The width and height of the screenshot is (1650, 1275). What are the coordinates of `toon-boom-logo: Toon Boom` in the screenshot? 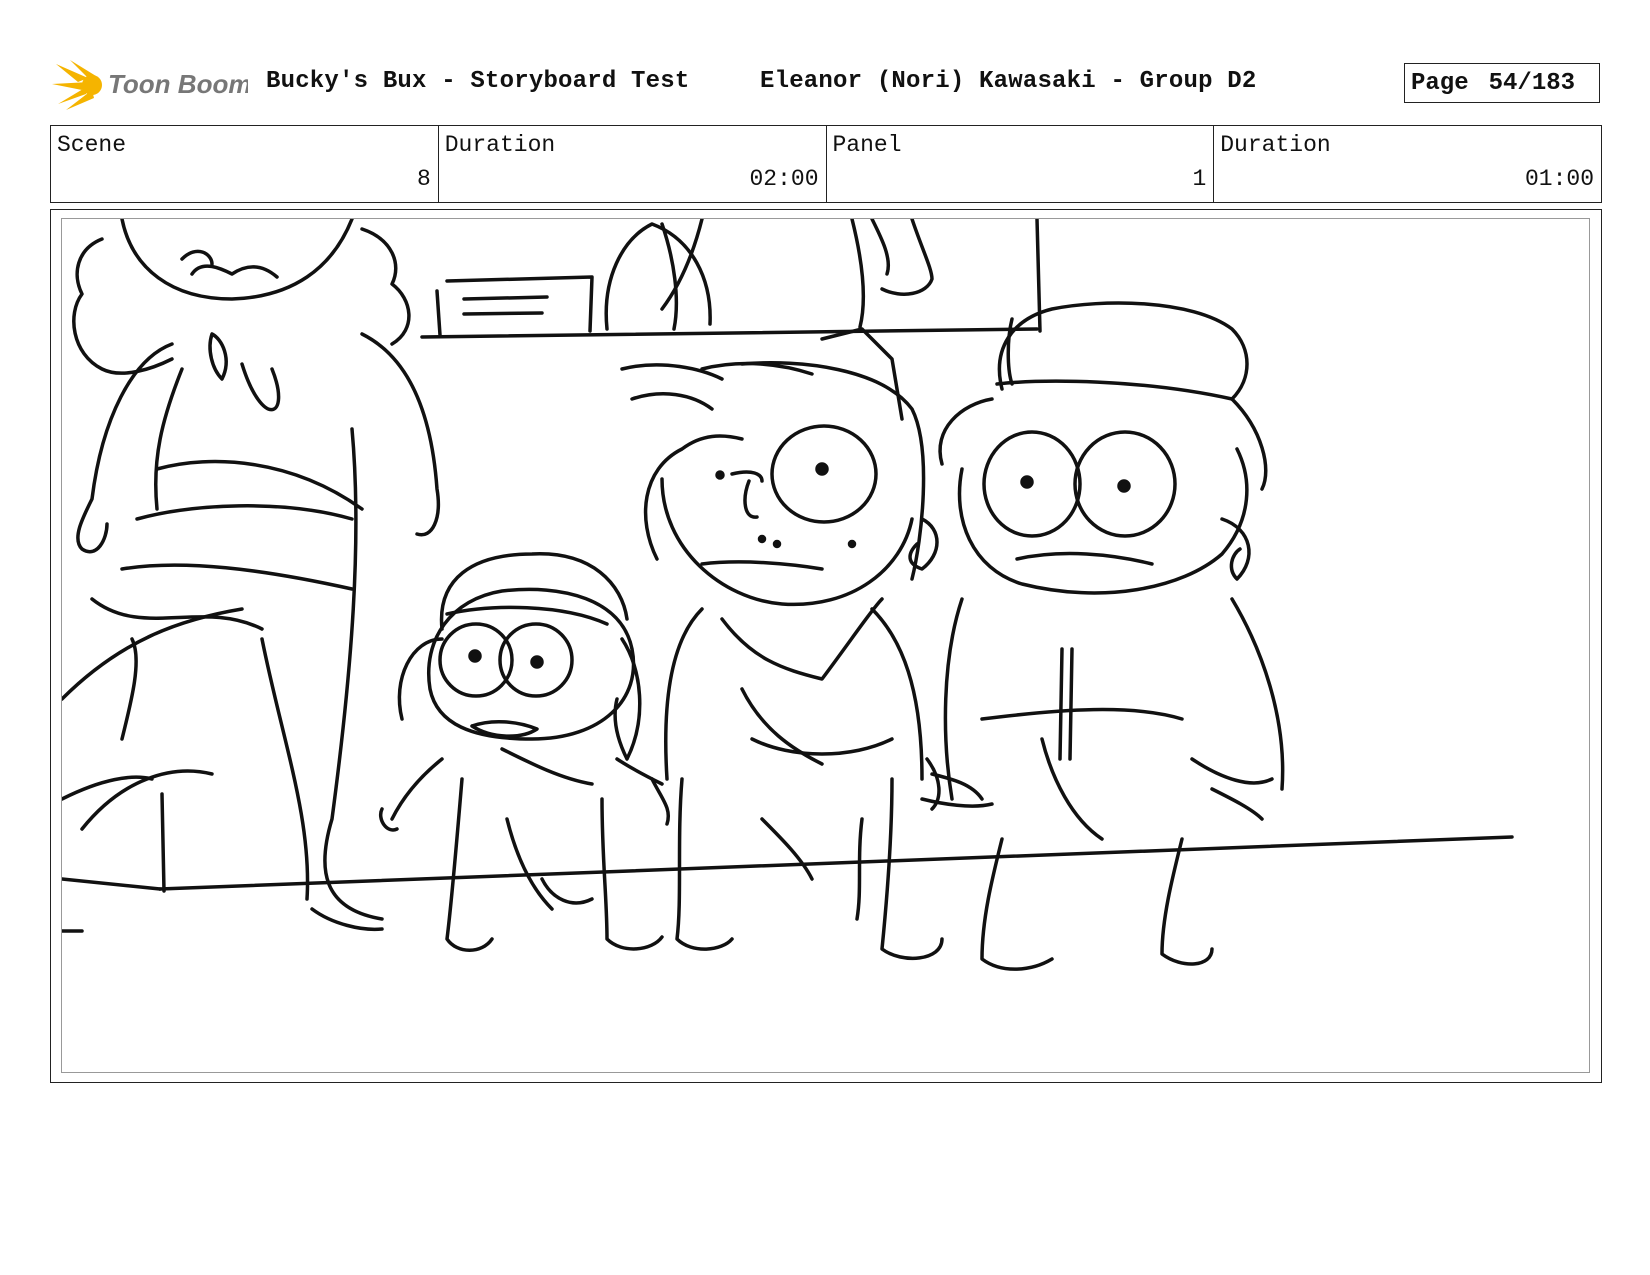 It's located at (150, 84).